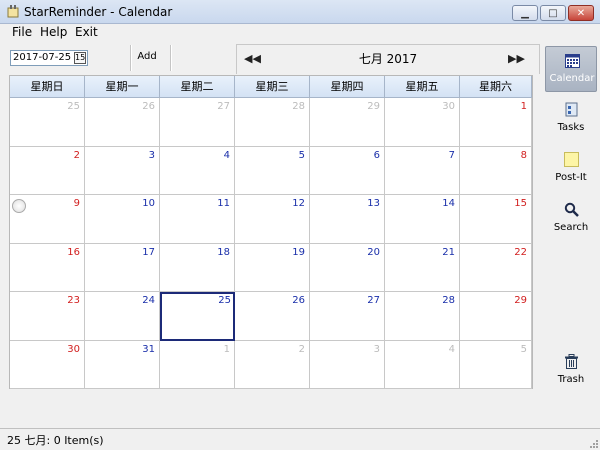 The image size is (600, 450). I want to click on day-cell: 21, so click(422, 267).